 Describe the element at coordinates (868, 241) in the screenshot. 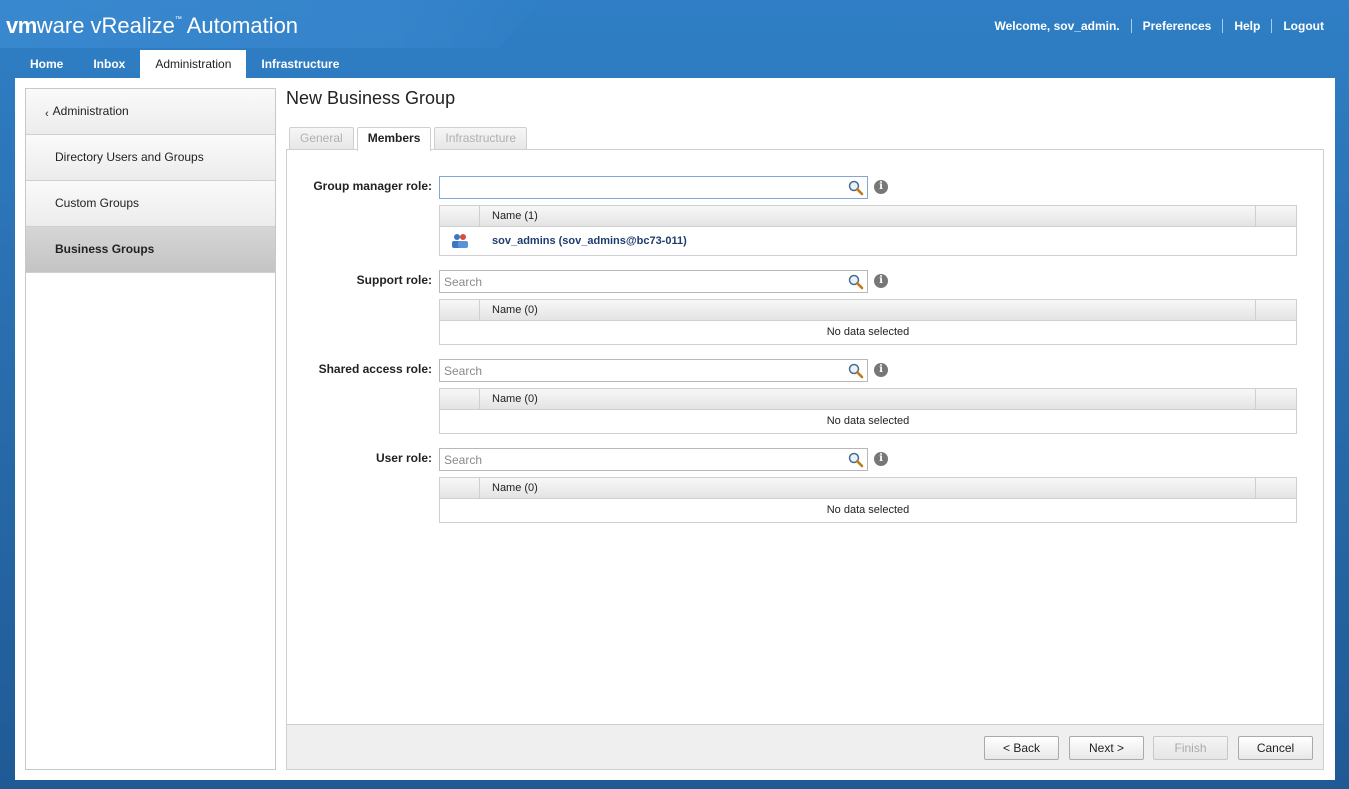

I see `table-row: sov_admins (sov_admins@bc73-011)` at that location.